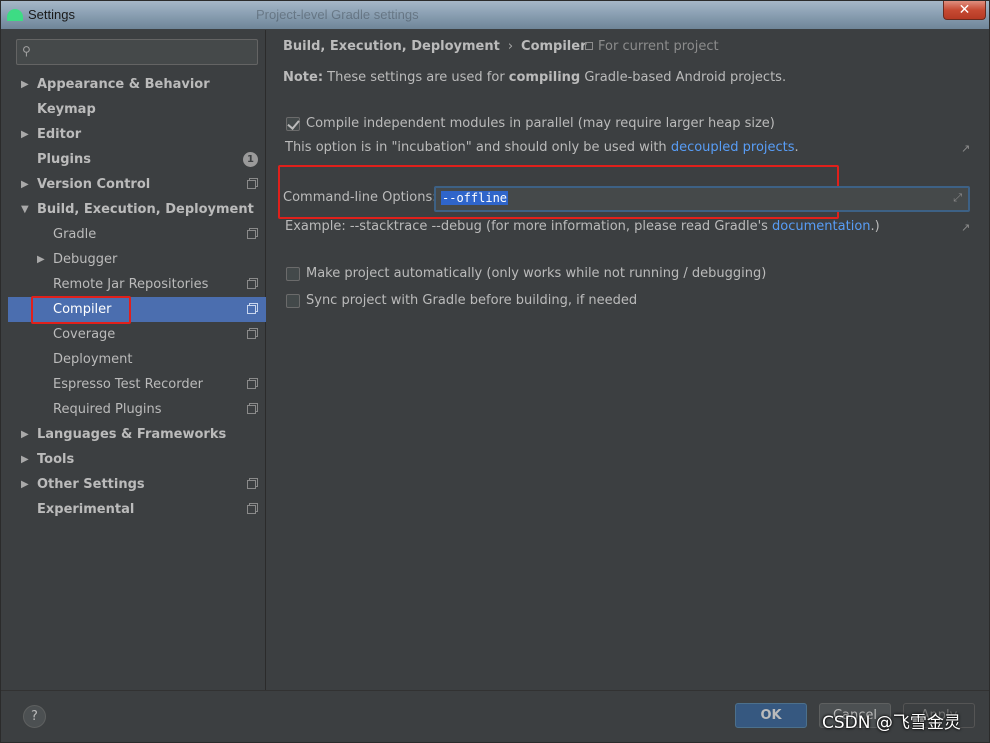 Image resolution: width=990 pixels, height=743 pixels. Describe the element at coordinates (56, 459) in the screenshot. I see `sidebar-item-label: Tools` at that location.